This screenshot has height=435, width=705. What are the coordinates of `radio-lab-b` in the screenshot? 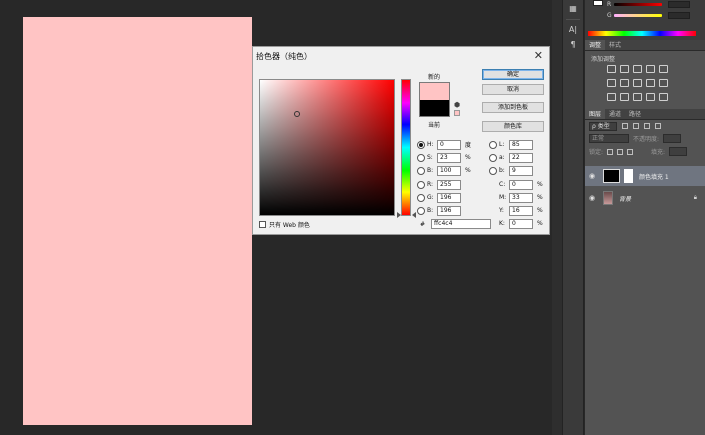 It's located at (493, 170).